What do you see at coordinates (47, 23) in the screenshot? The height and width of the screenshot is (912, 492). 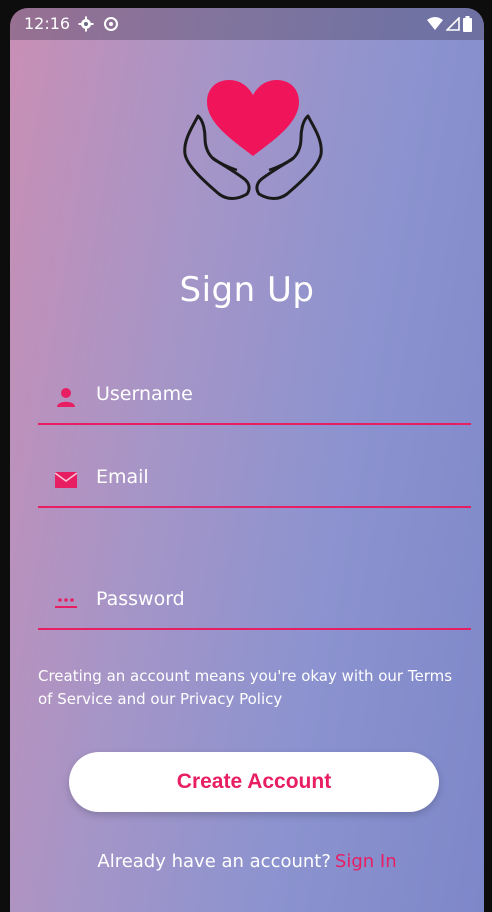 I see `status-time: 12:16` at bounding box center [47, 23].